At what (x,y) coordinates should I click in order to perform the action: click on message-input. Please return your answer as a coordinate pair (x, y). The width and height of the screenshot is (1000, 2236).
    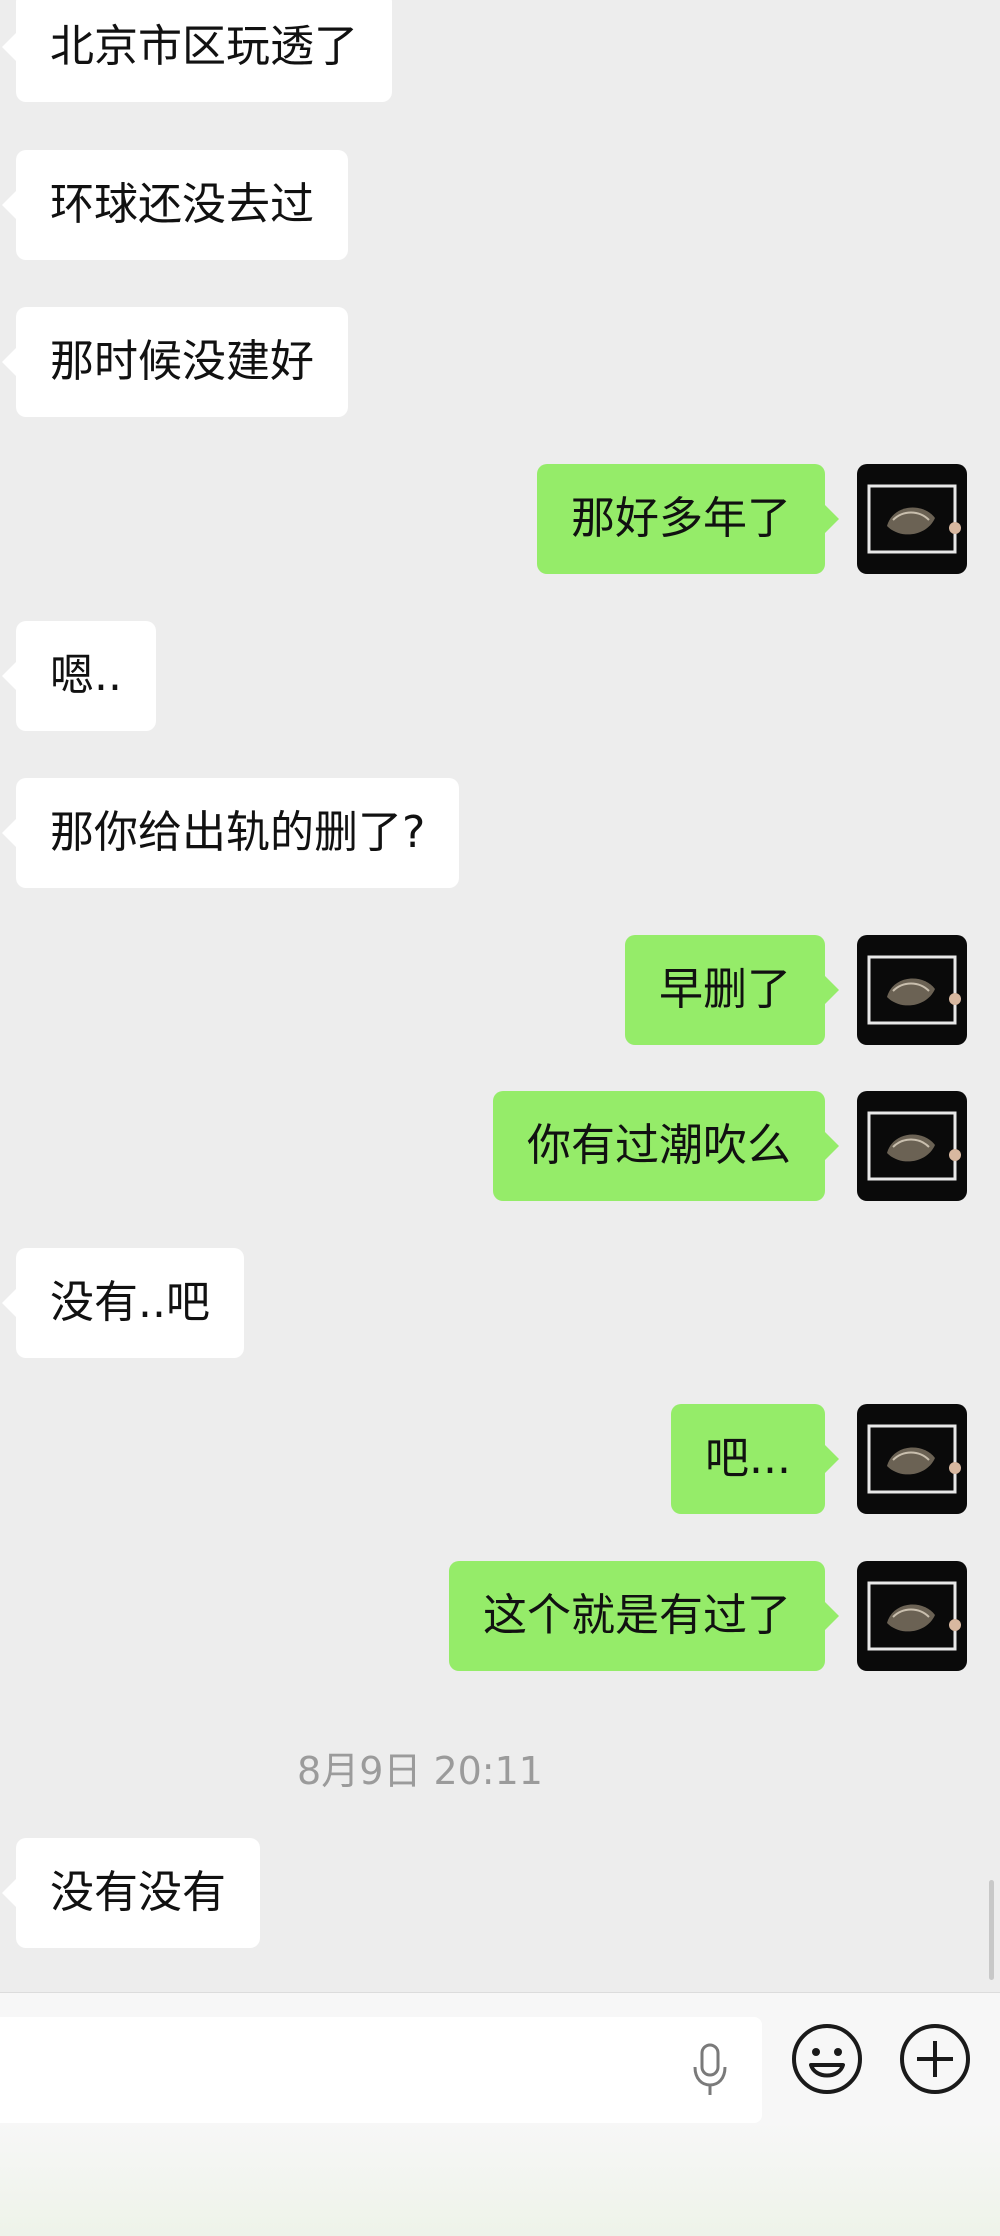
    Looking at the image, I should click on (381, 2070).